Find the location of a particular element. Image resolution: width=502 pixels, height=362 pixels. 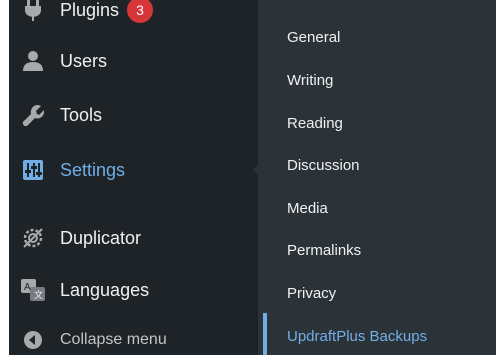

menu-item-duplicator: Duplicator is located at coordinates (133, 238).